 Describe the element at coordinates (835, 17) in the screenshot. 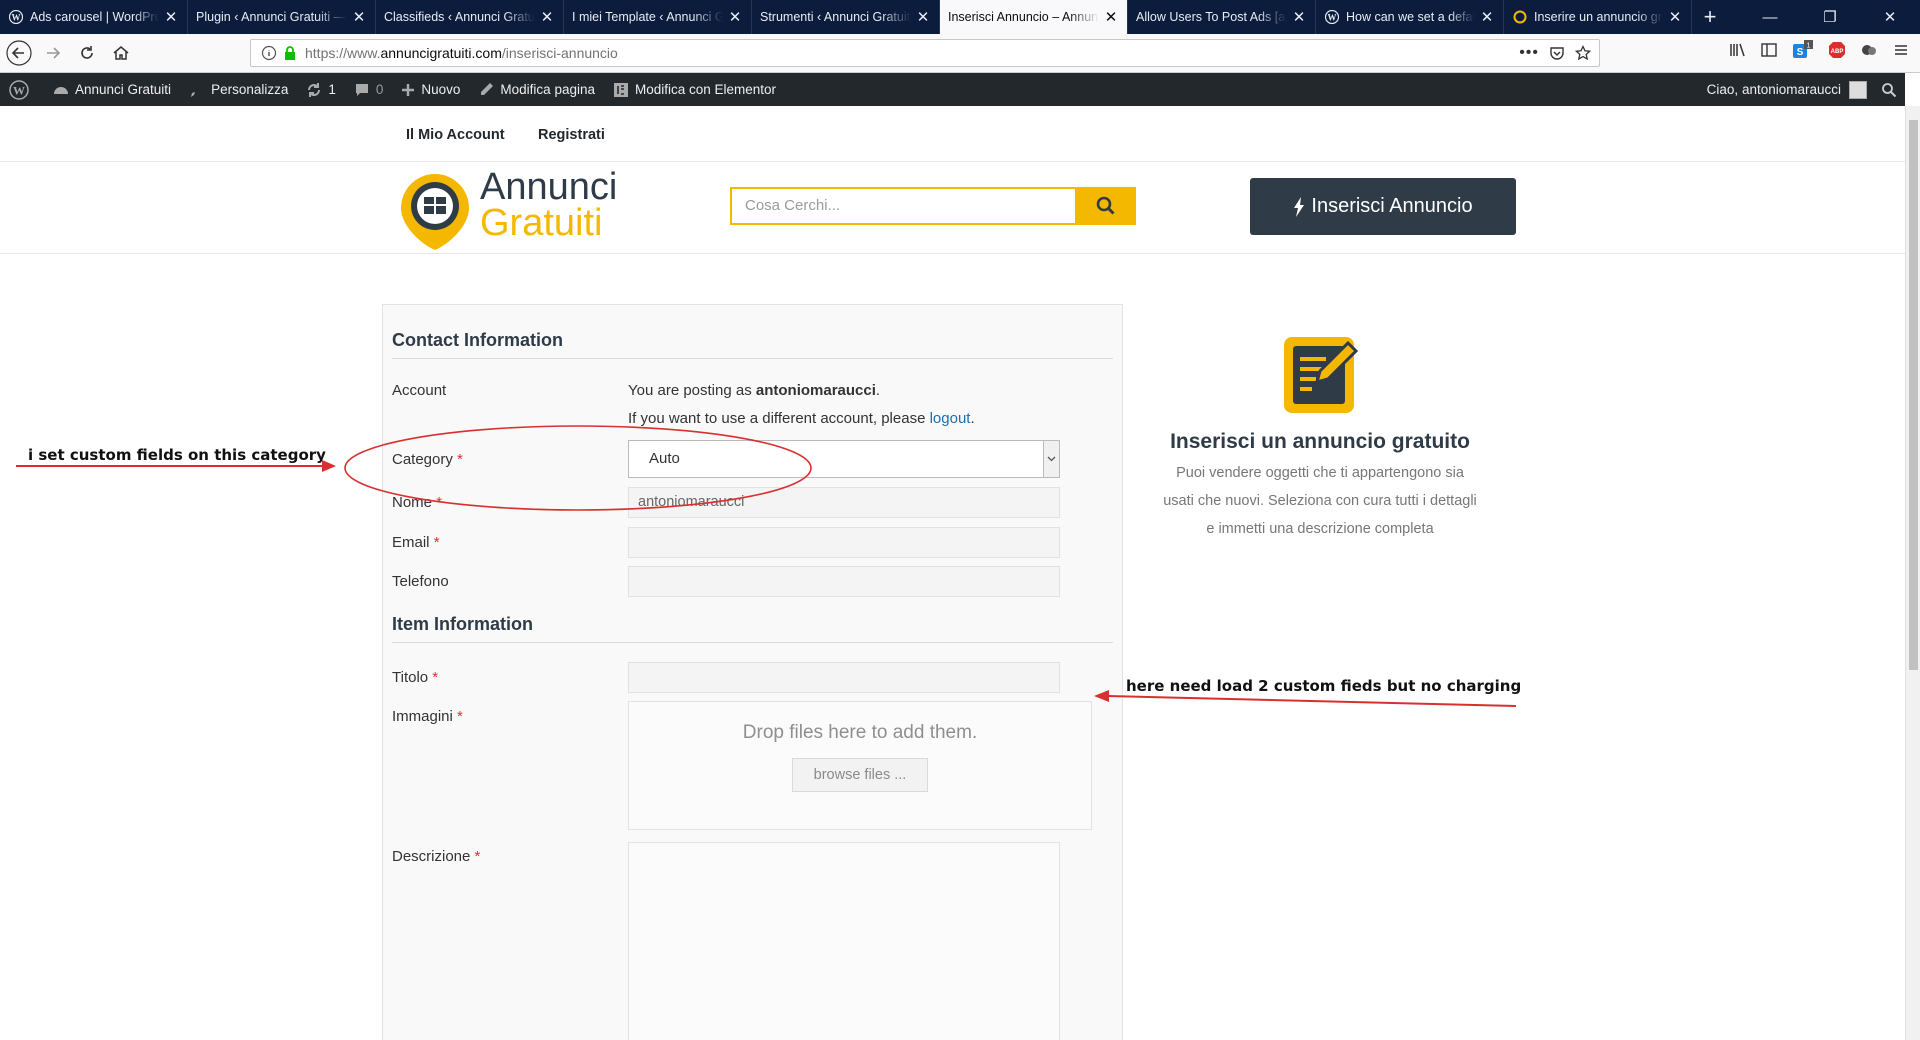

I see `tab-title: Strumenti ‹ Annunci Gratuiti` at that location.